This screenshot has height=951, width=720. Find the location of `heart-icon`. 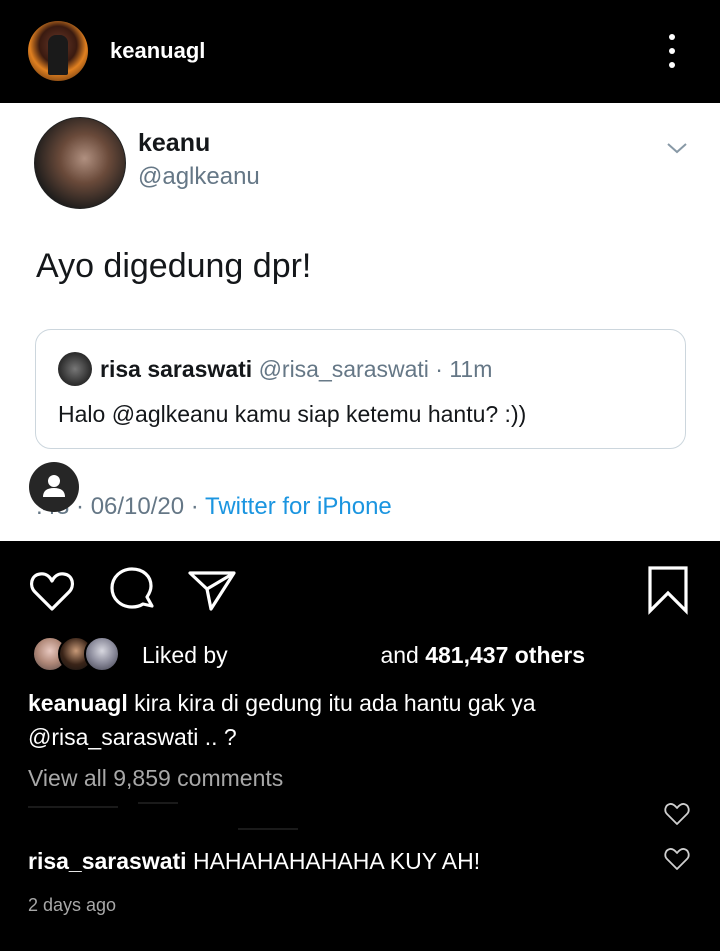

heart-icon is located at coordinates (52, 590).